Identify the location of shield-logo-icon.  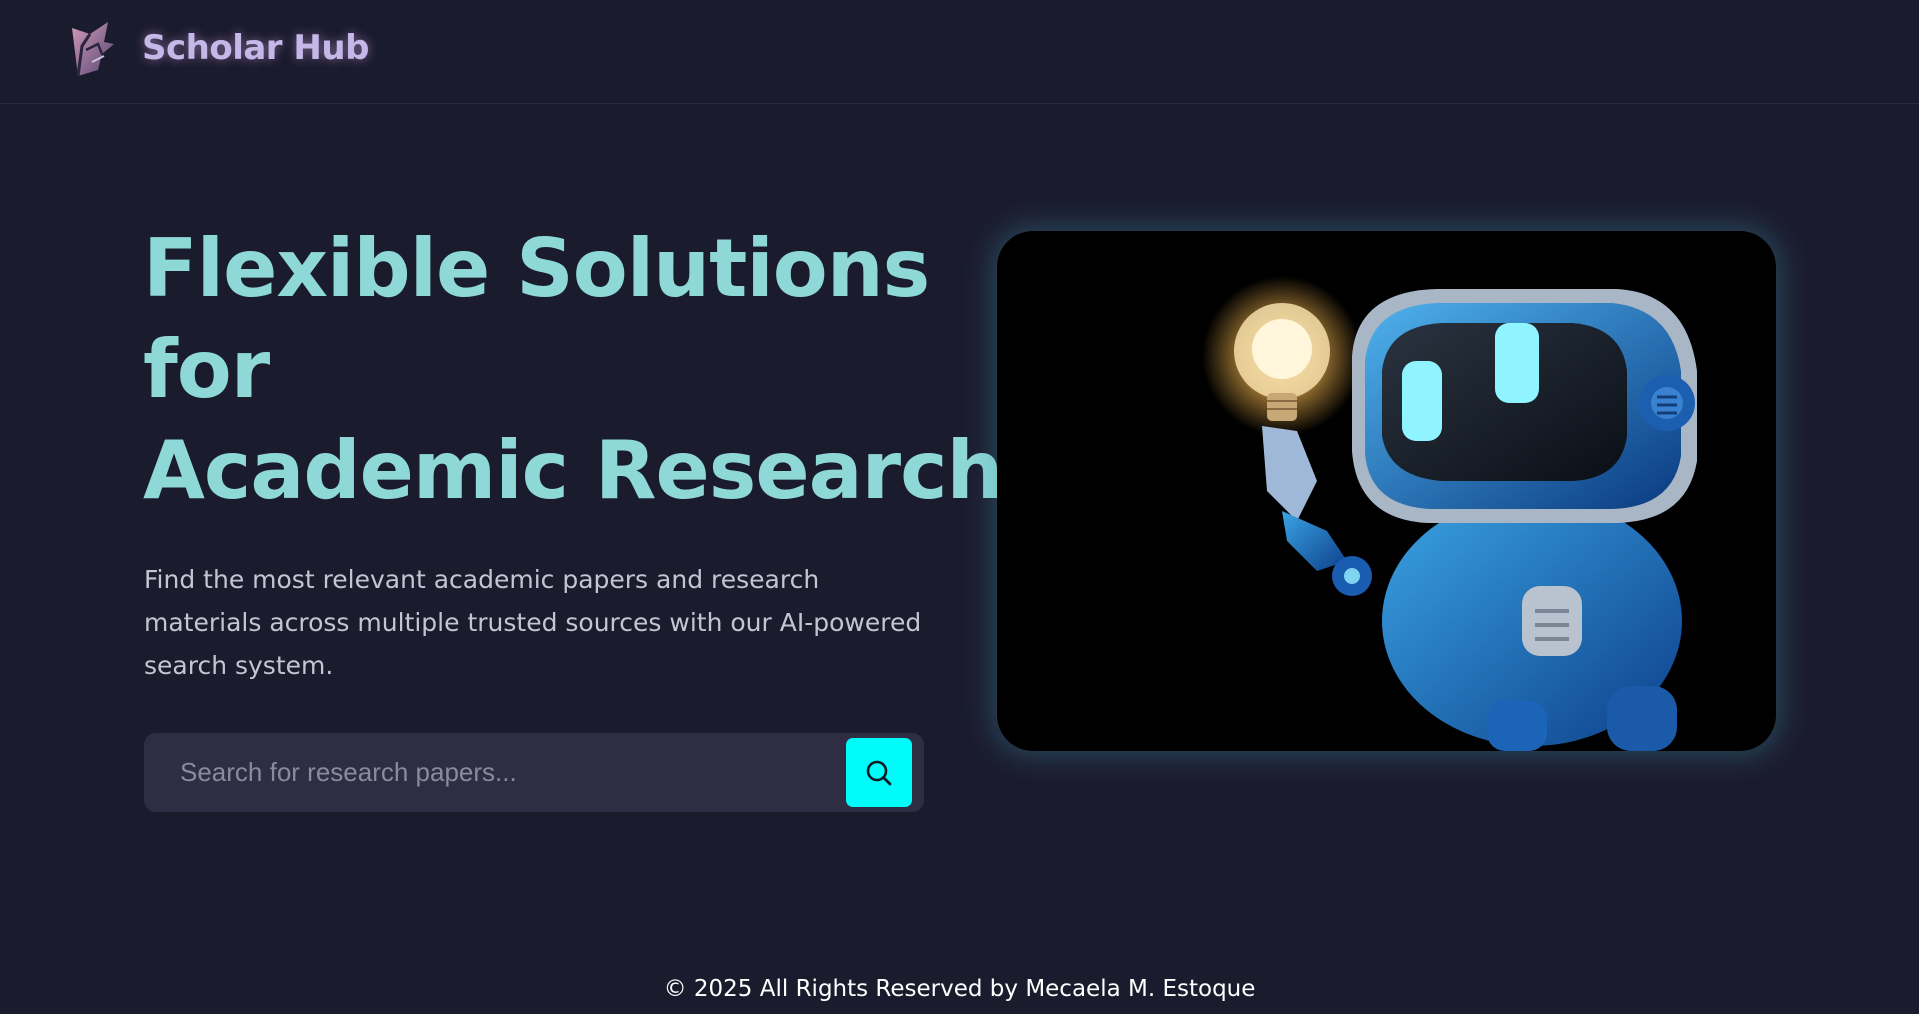
(93, 49).